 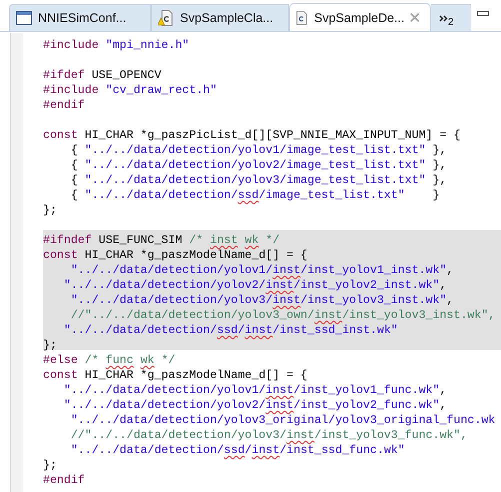 What do you see at coordinates (451, 17) in the screenshot?
I see `more-tabs-button: 2` at bounding box center [451, 17].